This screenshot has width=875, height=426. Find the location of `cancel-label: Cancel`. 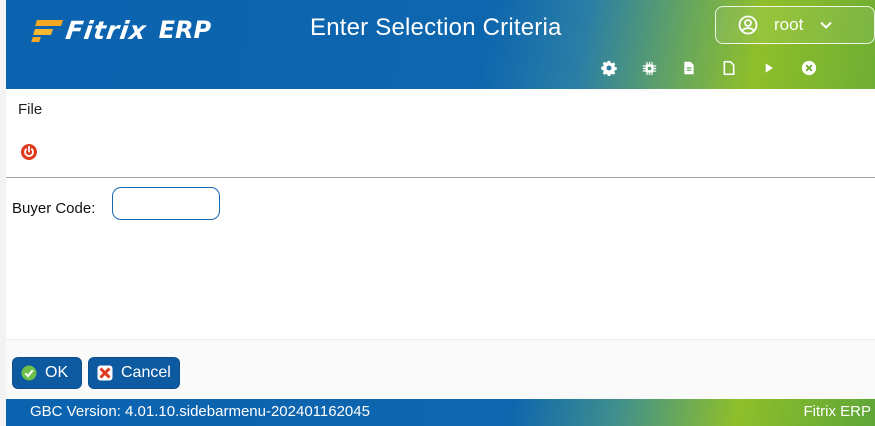

cancel-label: Cancel is located at coordinates (146, 372).